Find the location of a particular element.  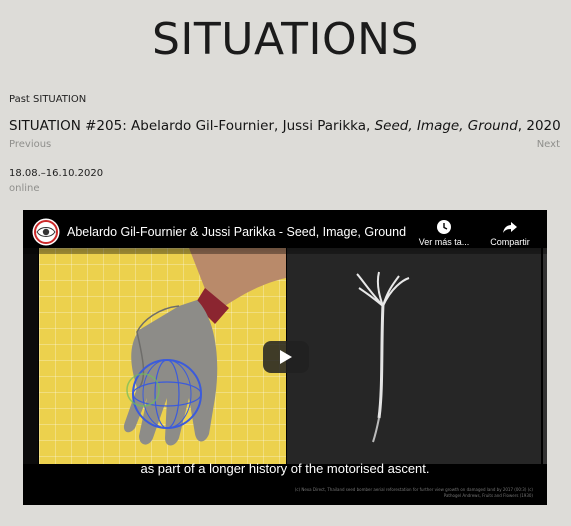

site-title: SITUATIONS is located at coordinates (285, 39).